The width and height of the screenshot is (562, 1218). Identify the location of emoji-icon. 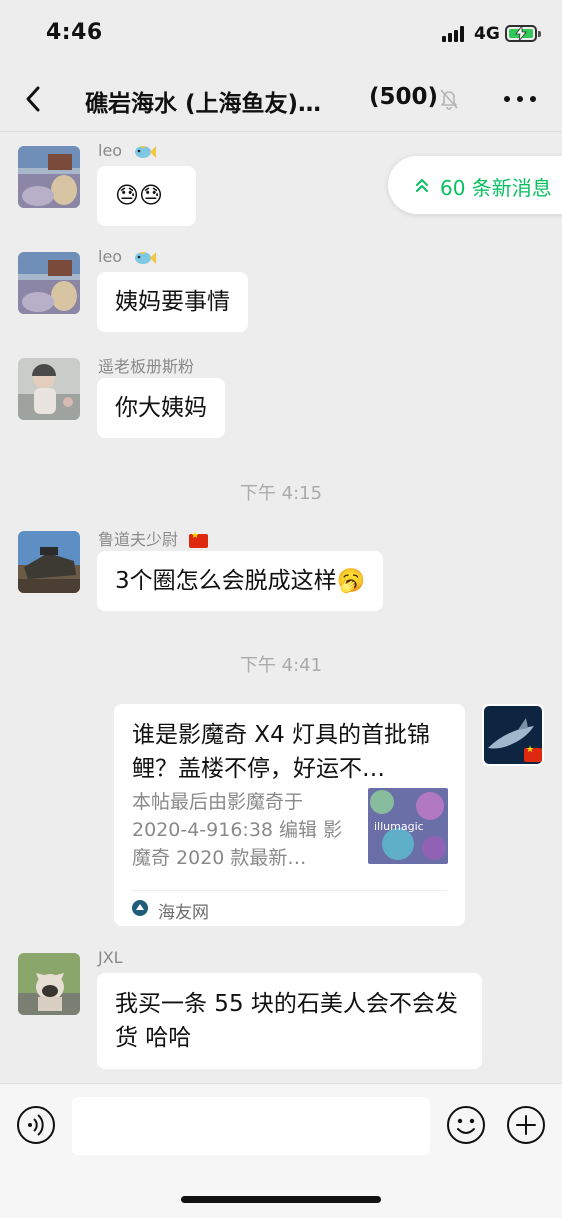
(466, 1125).